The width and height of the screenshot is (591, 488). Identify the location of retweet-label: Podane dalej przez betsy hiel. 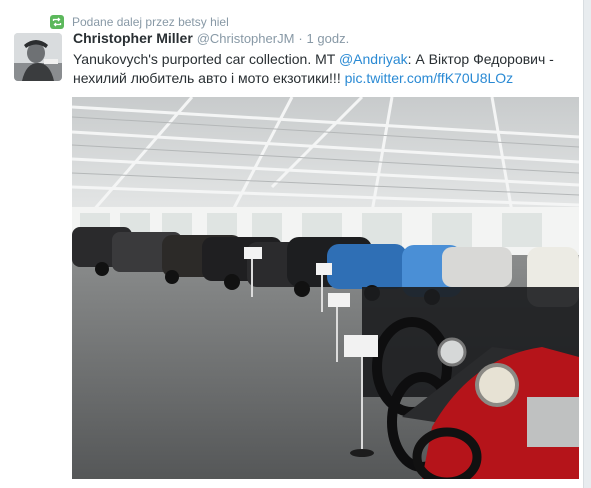
(150, 22).